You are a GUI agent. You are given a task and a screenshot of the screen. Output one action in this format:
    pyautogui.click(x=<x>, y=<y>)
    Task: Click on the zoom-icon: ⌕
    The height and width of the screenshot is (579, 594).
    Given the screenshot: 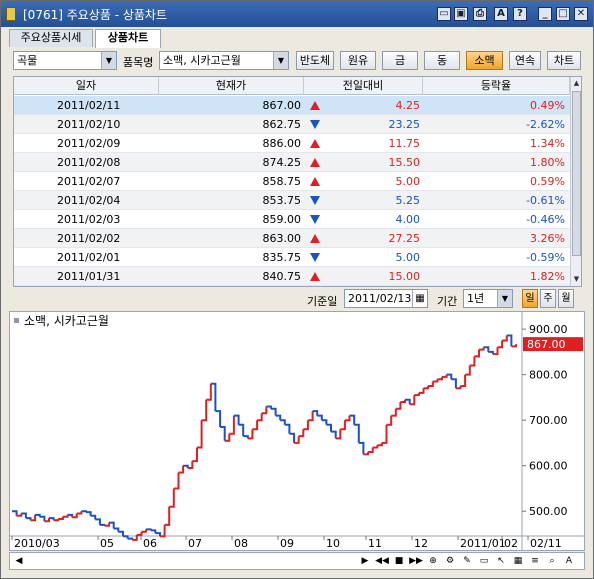 What is the action you would take?
    pyautogui.click(x=552, y=561)
    